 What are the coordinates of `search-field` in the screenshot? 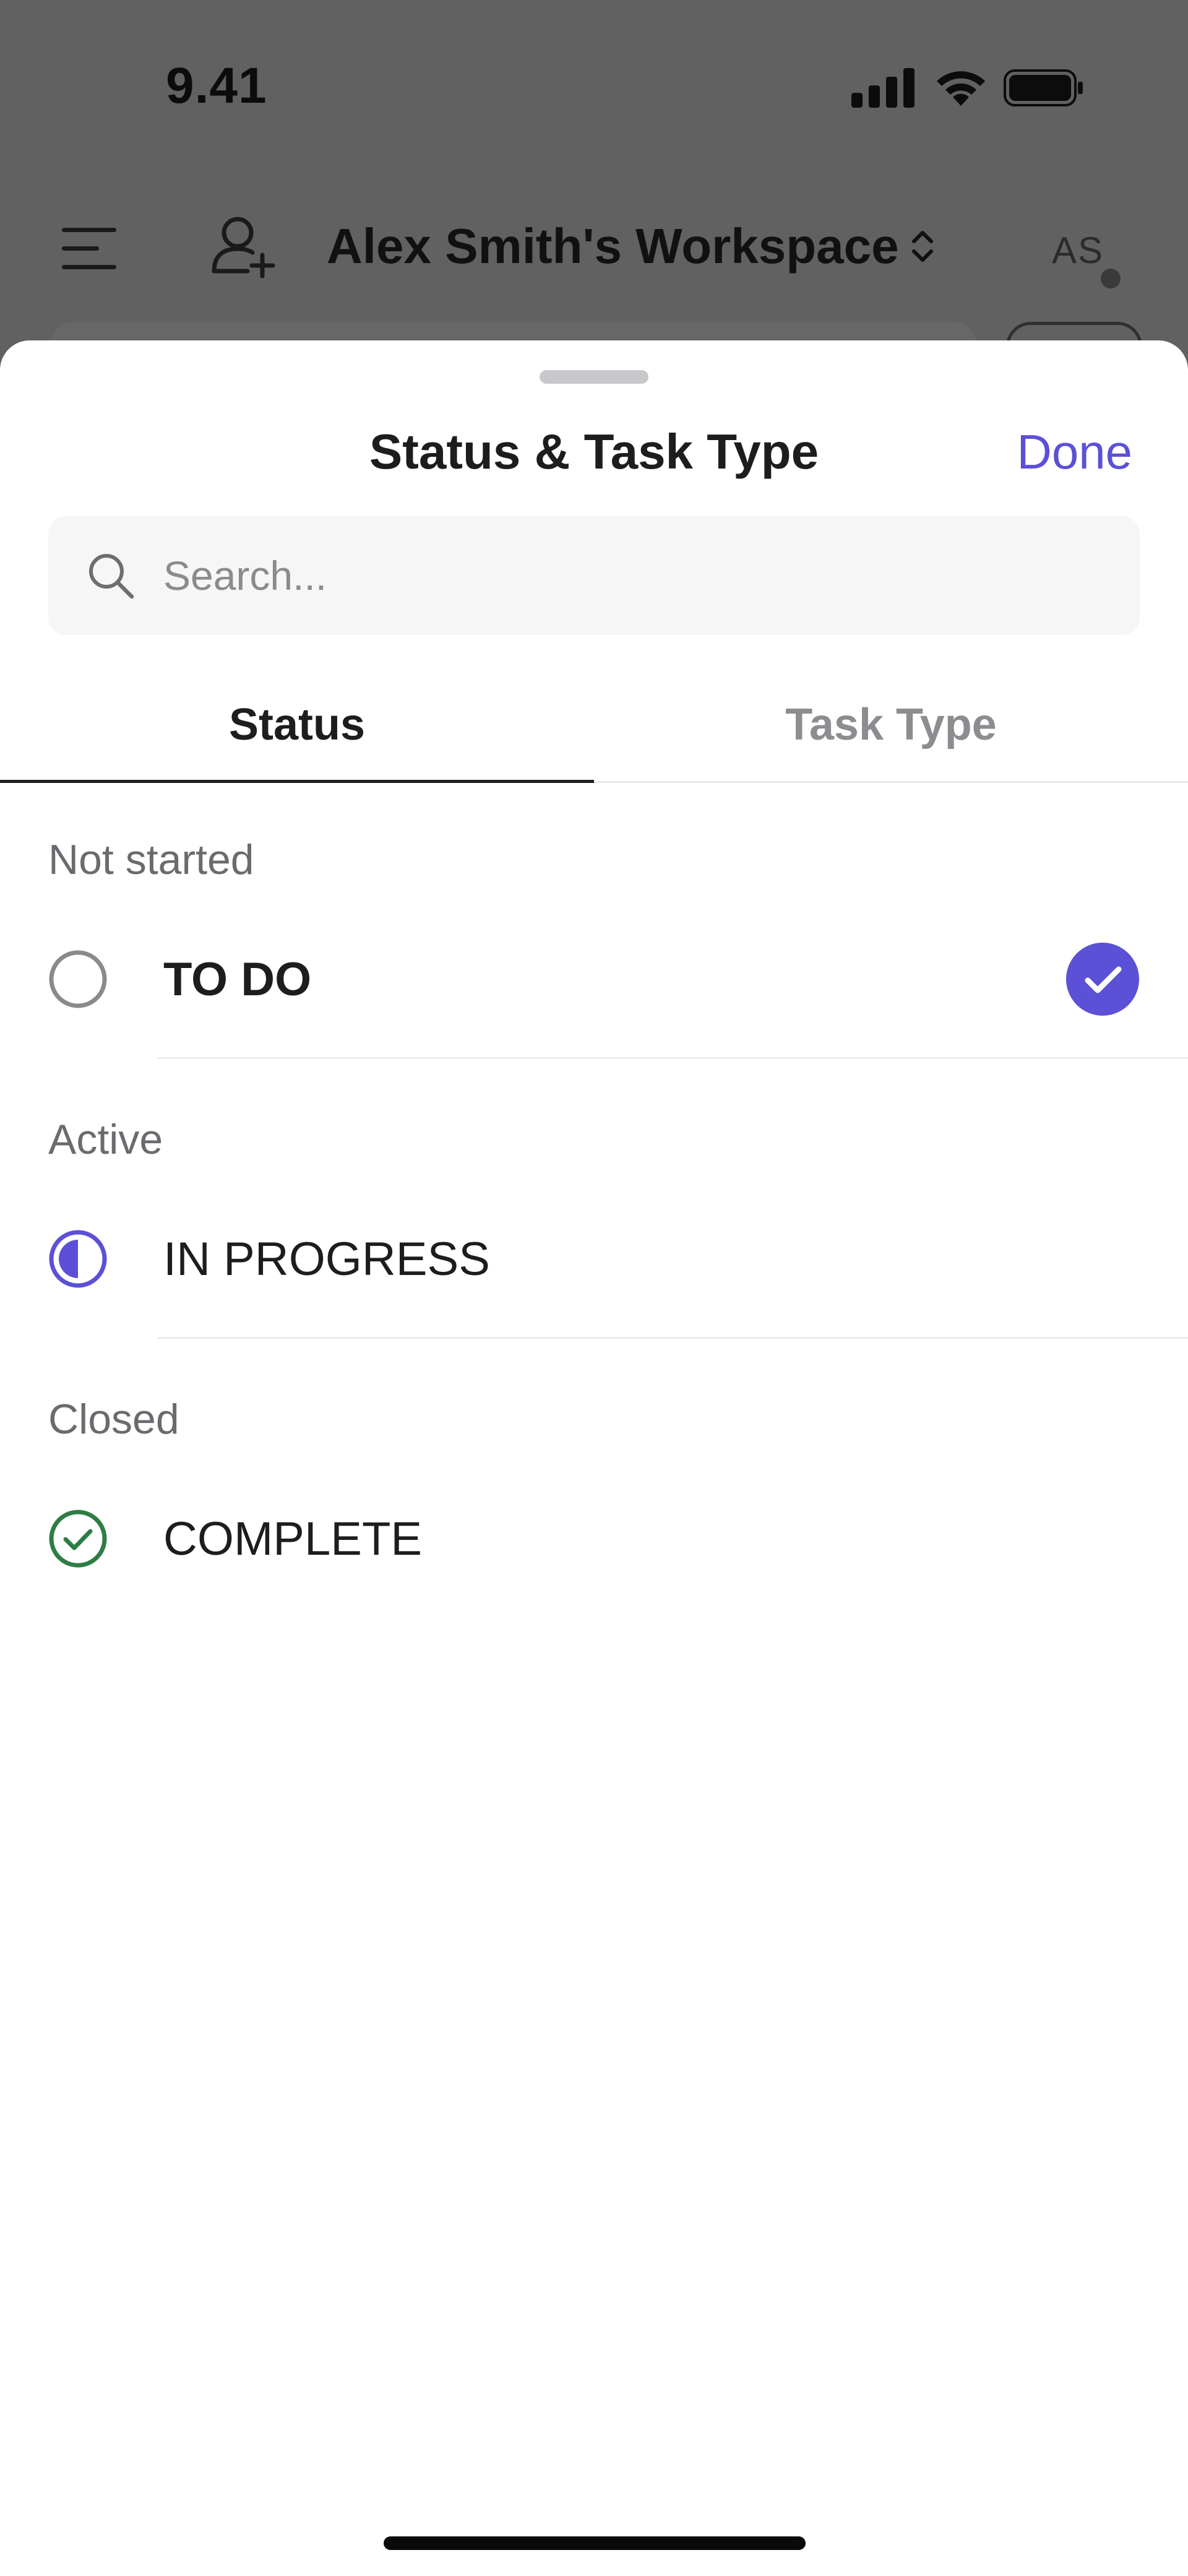 It's located at (594, 575).